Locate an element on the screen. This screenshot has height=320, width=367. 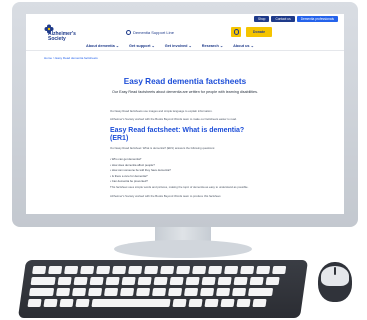
site-logo: Alzheimer's Society is located at coordinates (62, 37).